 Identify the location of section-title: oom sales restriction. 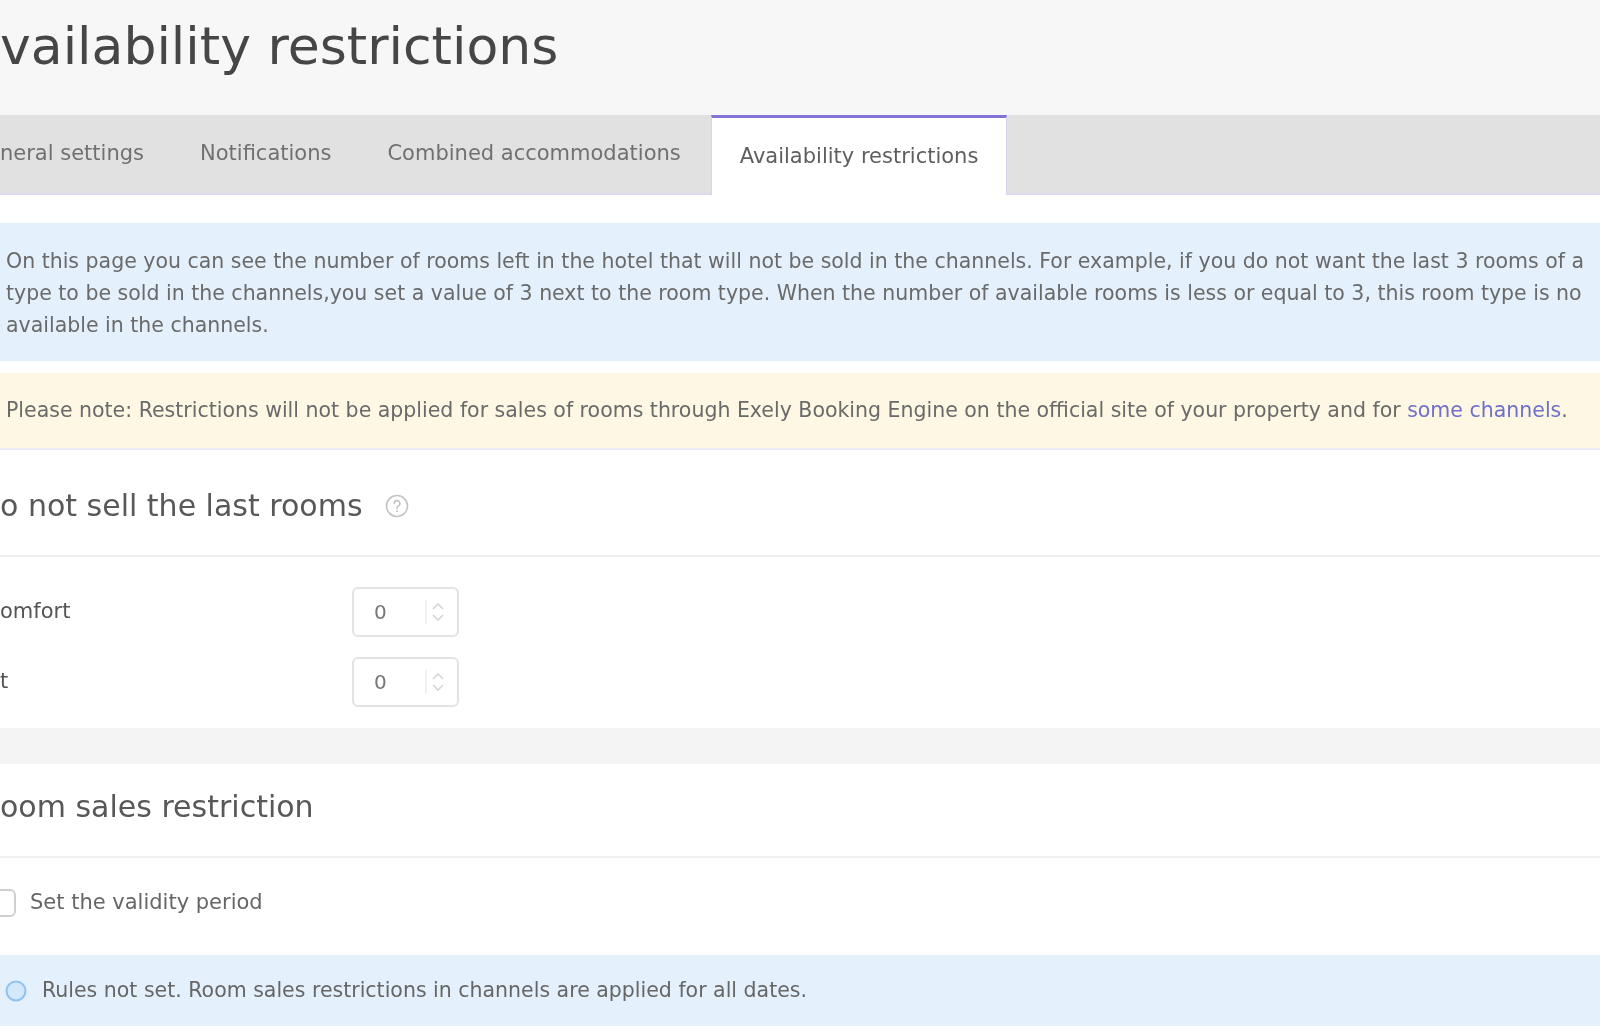
(157, 807).